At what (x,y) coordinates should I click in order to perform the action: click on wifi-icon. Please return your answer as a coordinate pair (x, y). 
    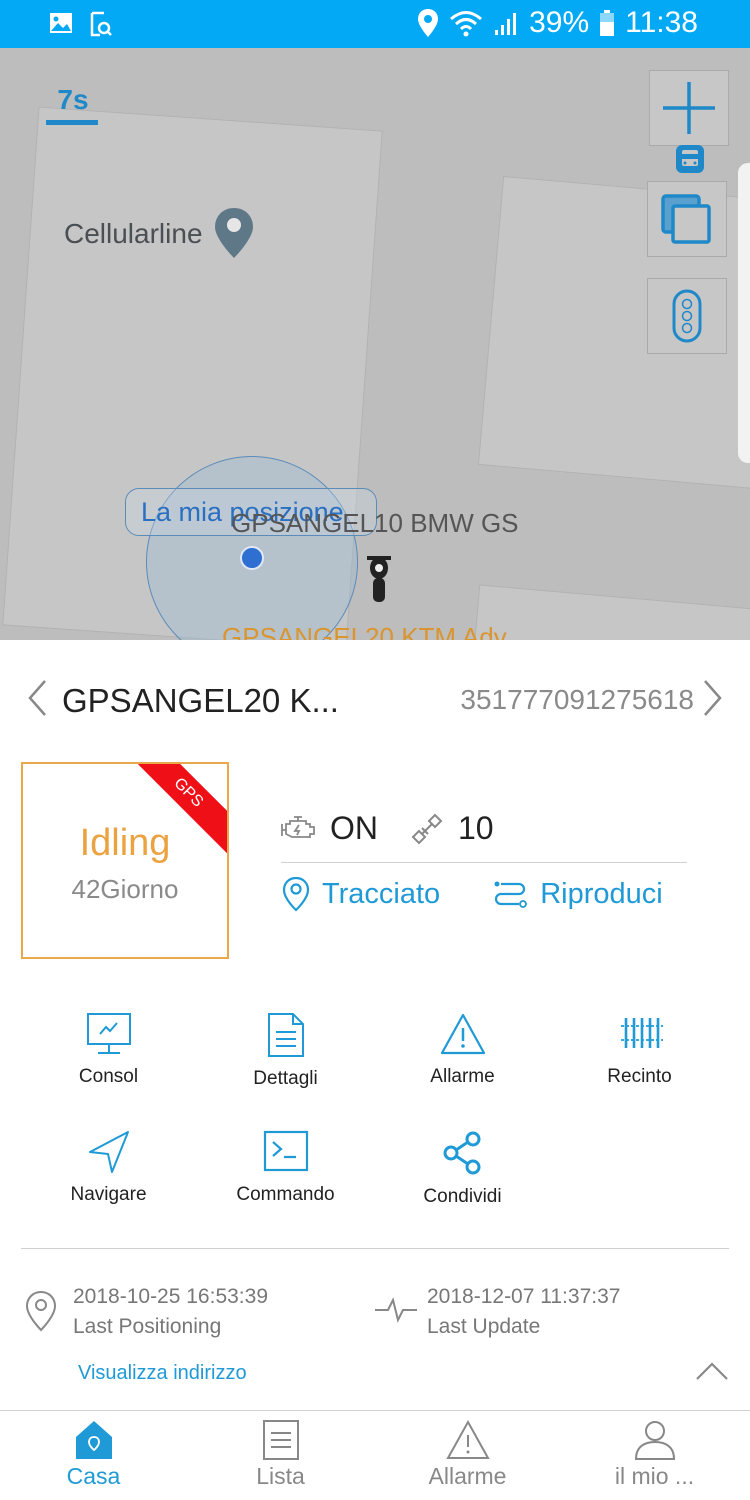
    Looking at the image, I should click on (466, 24).